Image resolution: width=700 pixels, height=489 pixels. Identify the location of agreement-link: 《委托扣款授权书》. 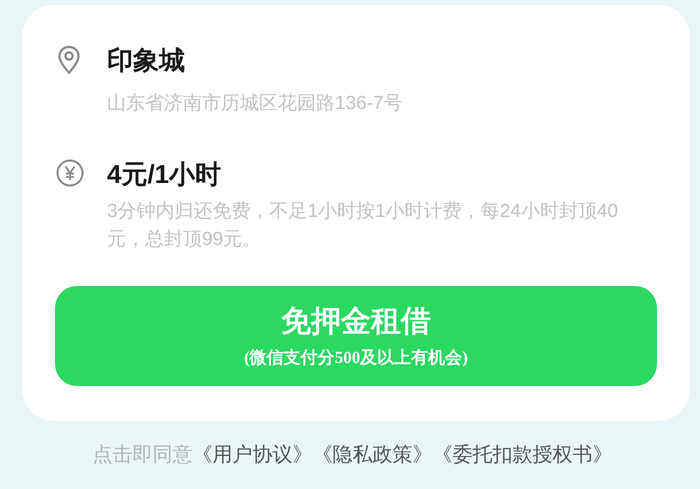
(522, 455).